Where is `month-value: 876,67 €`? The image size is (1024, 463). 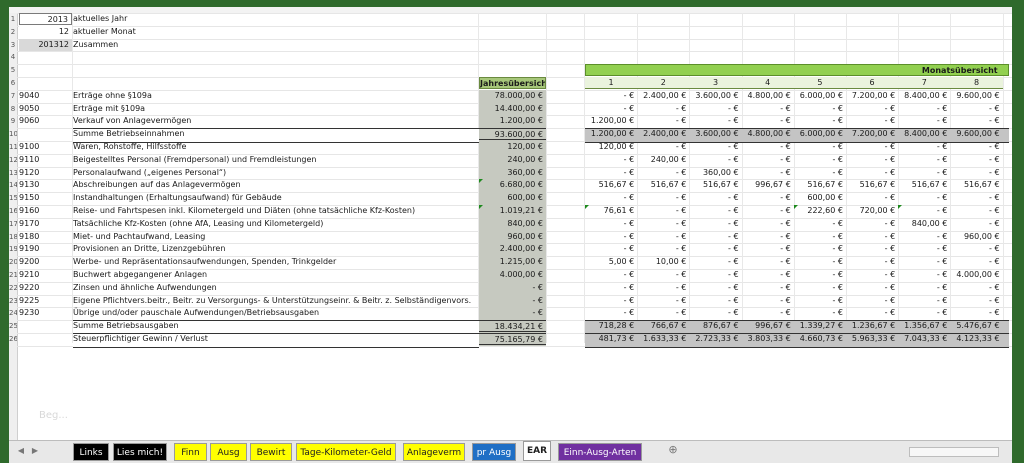 month-value: 876,67 € is located at coordinates (715, 326).